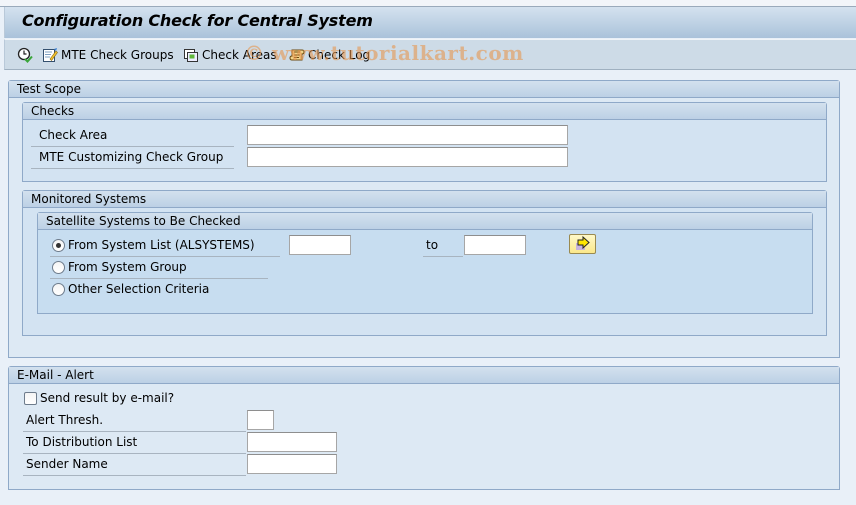  What do you see at coordinates (191, 55) in the screenshot?
I see `check-areas-icon` at bounding box center [191, 55].